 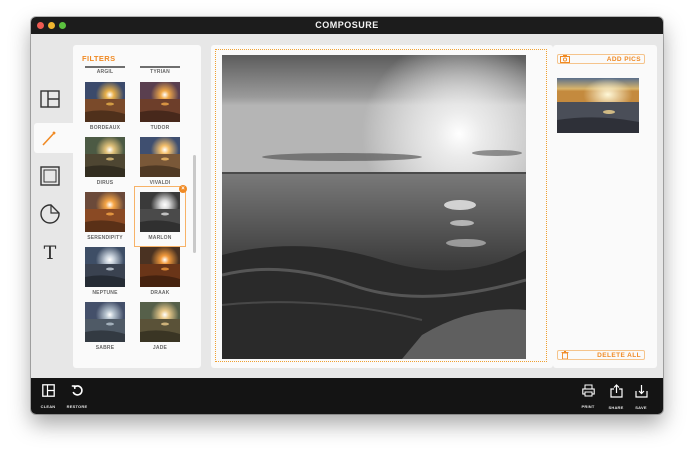 I want to click on filter-tile-argil-thumb, so click(x=105, y=67).